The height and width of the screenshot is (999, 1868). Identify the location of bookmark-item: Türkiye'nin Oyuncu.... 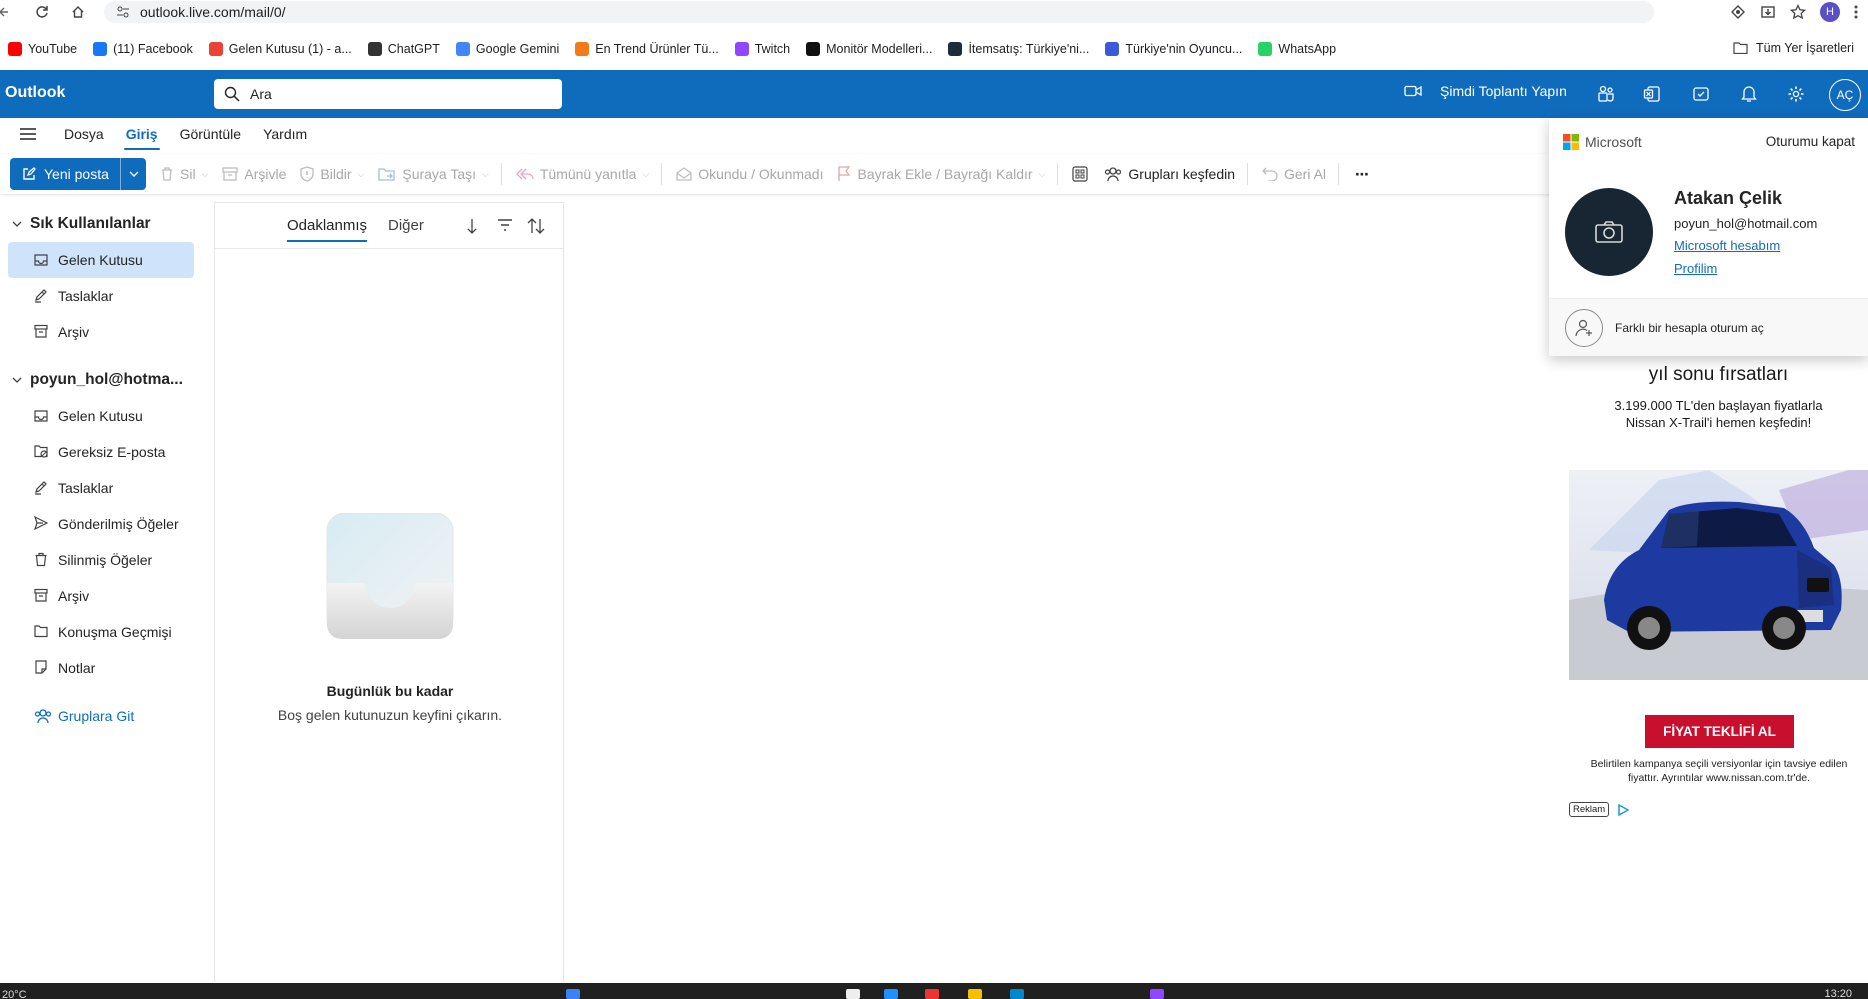
(1173, 49).